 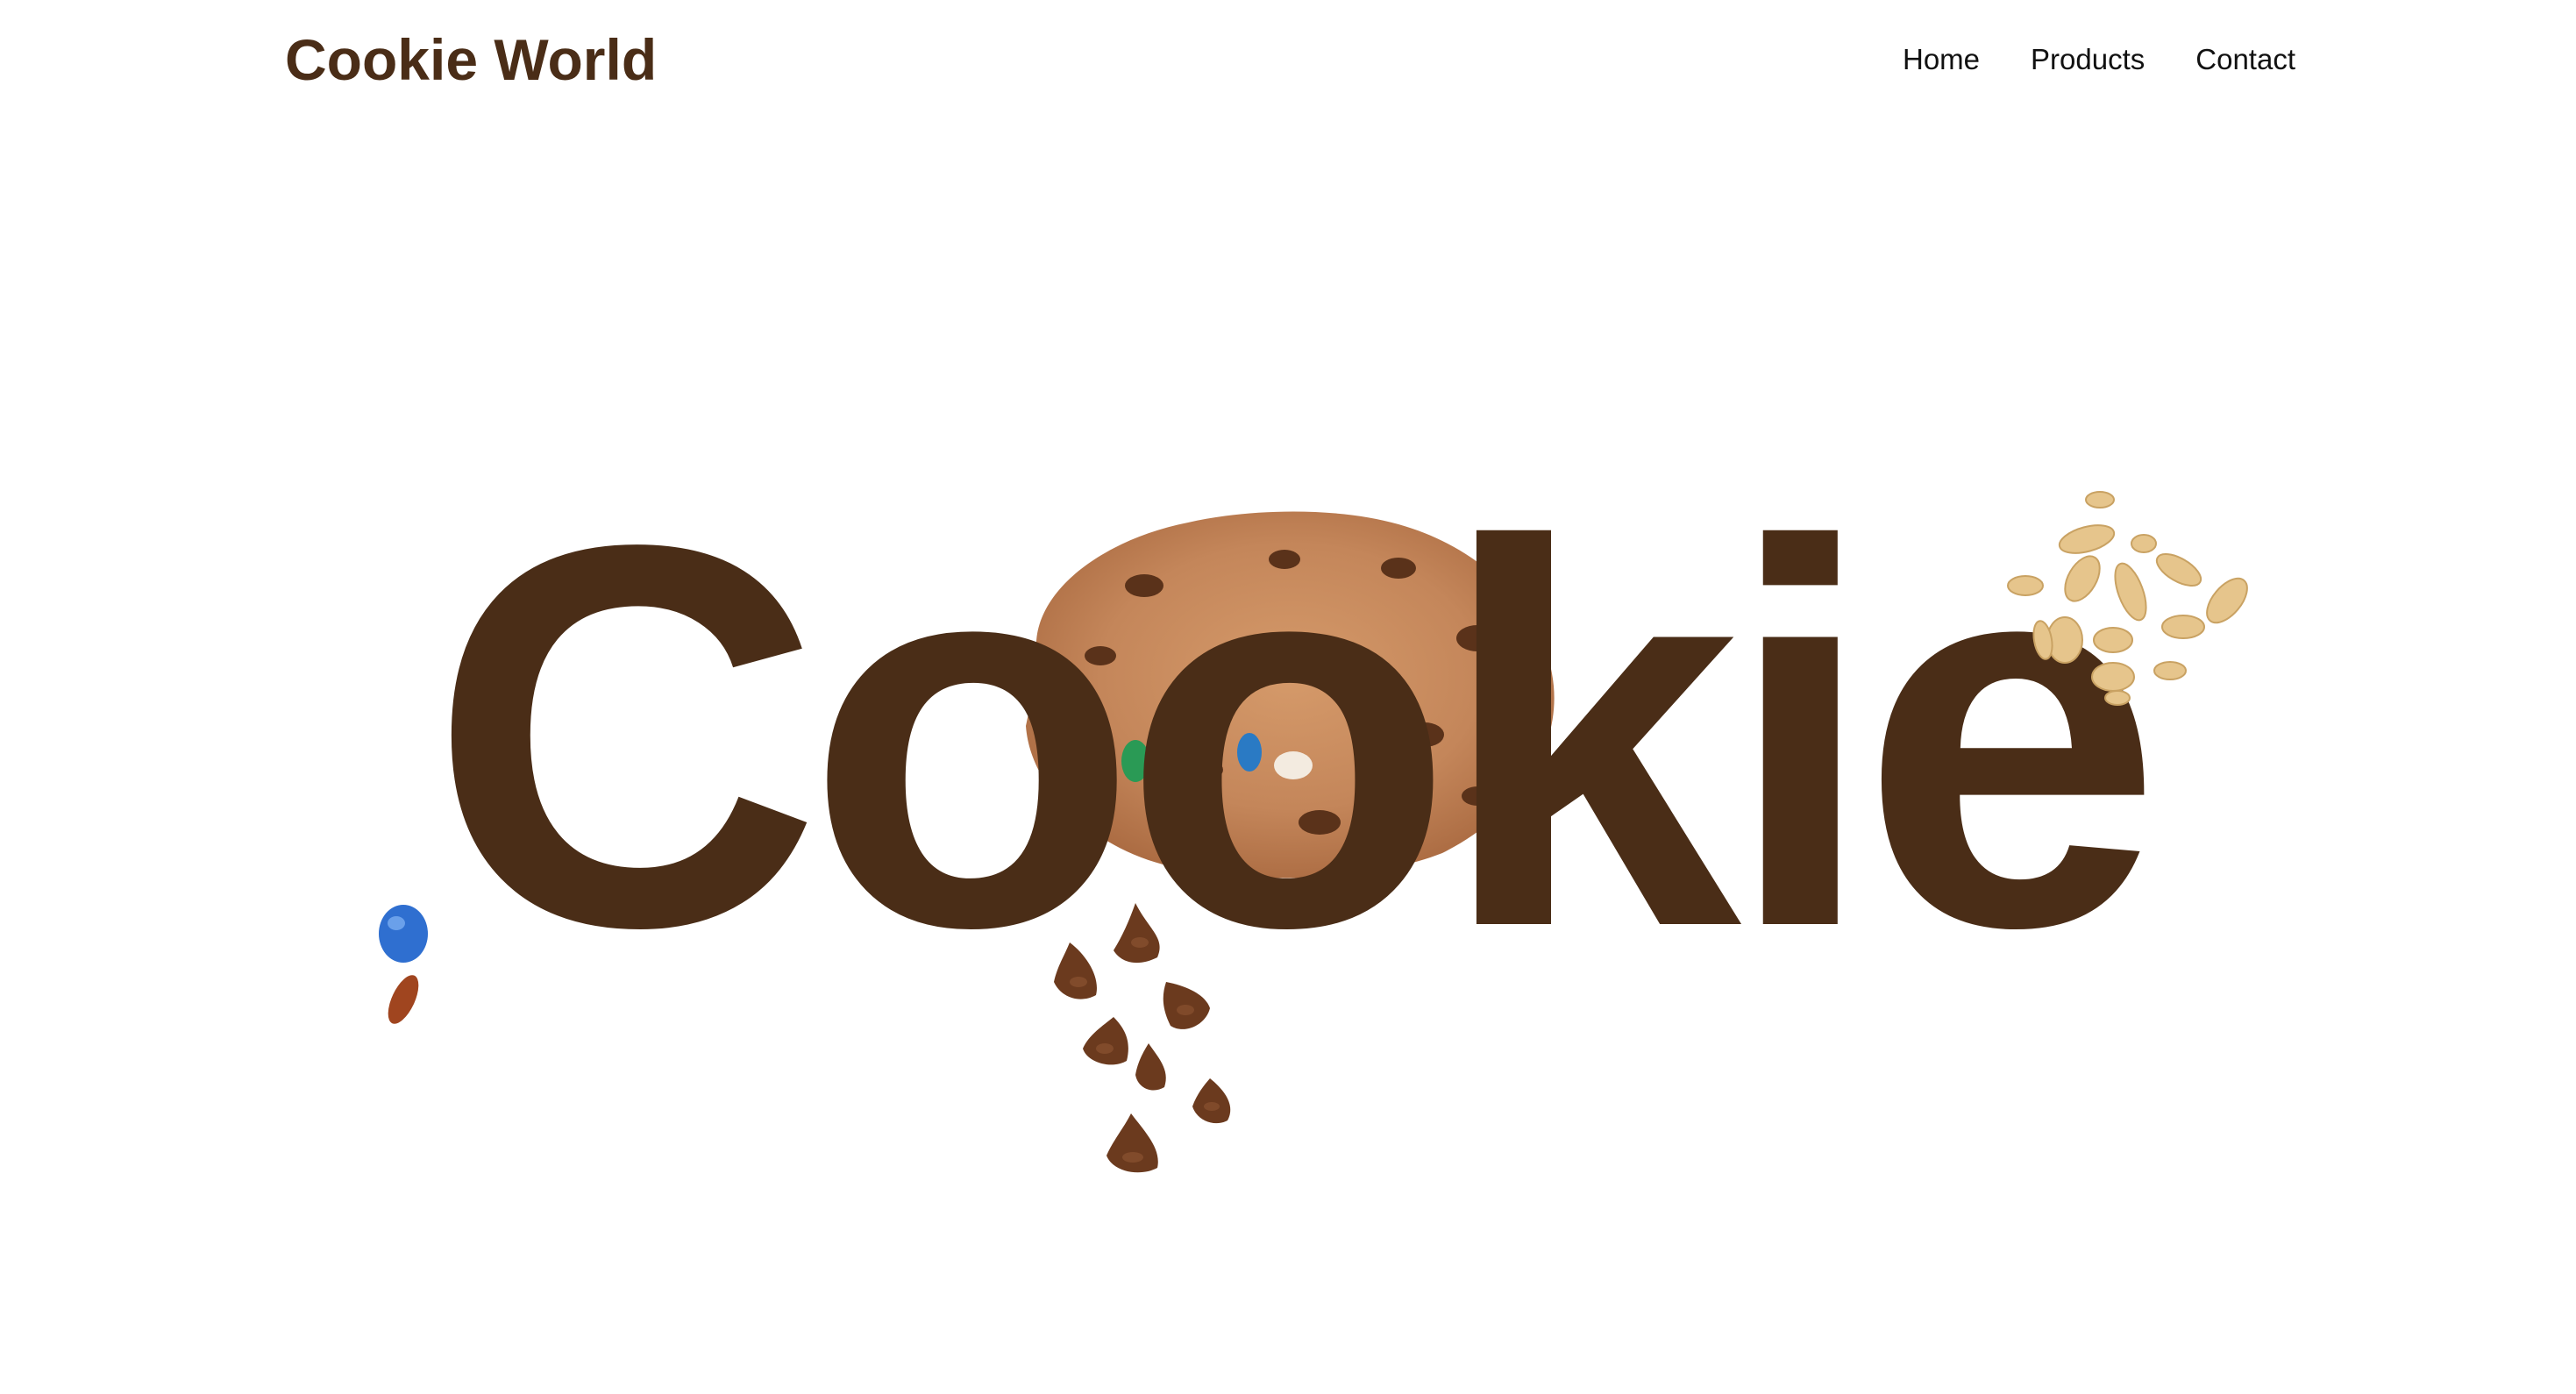 I want to click on candy-icon, so click(x=403, y=965).